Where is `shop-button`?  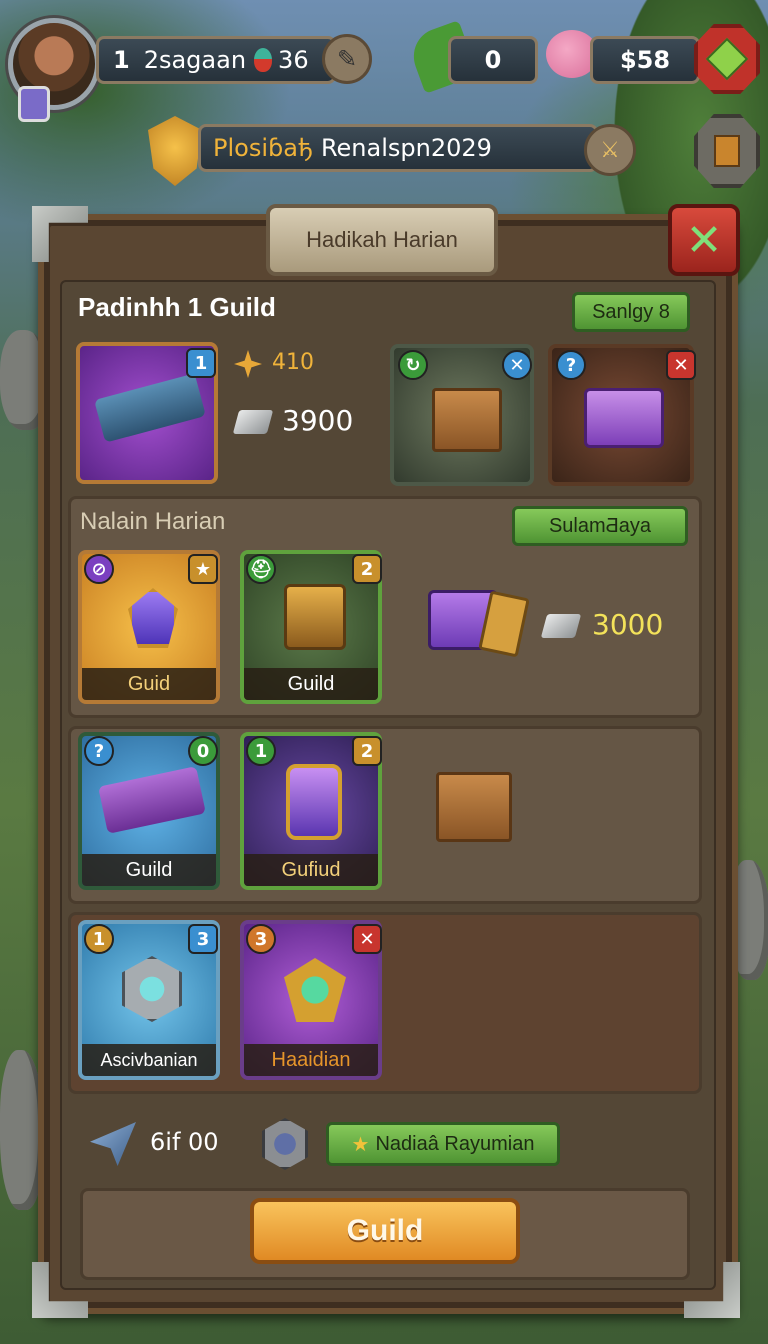
shop-button is located at coordinates (727, 59).